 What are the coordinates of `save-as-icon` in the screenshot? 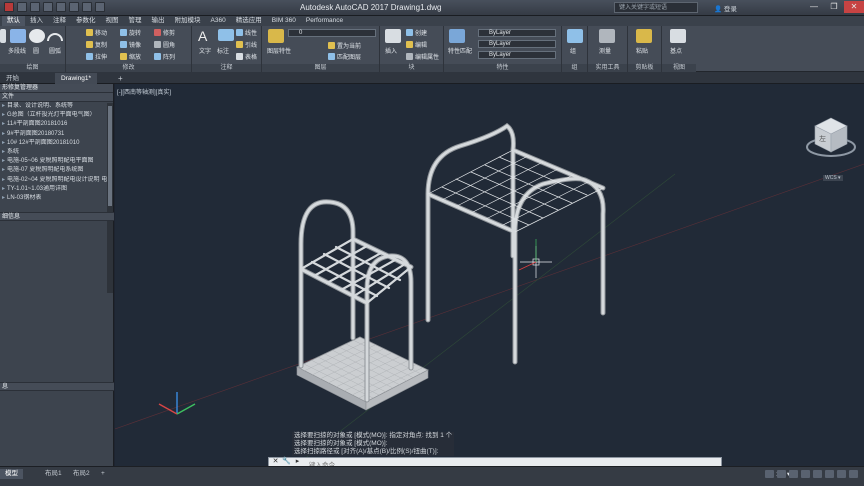 It's located at (61, 7).